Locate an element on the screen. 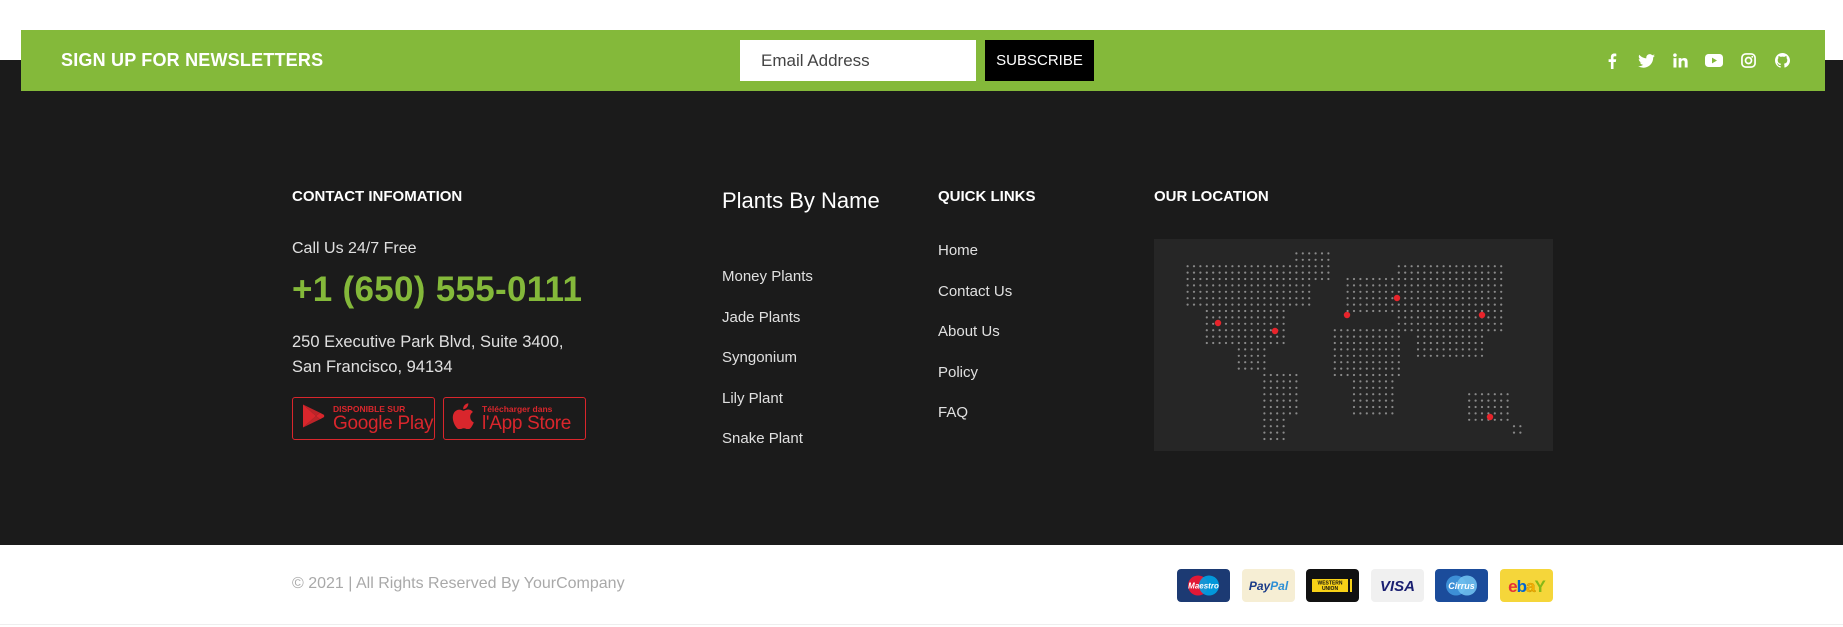  email-input is located at coordinates (858, 60).